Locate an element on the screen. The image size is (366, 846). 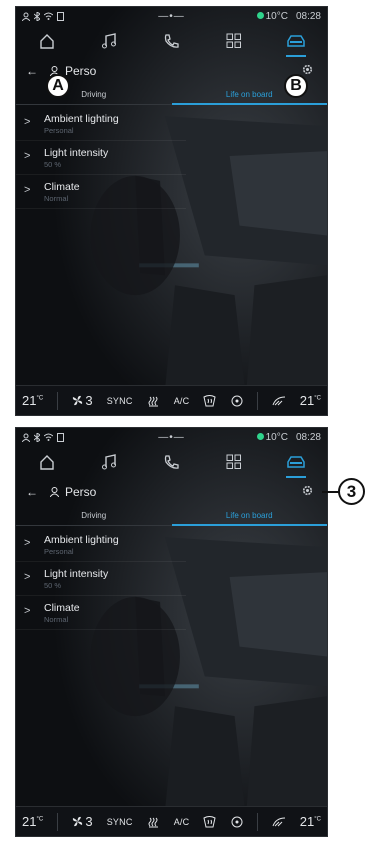
callout-a: A is located at coordinates (58, 86).